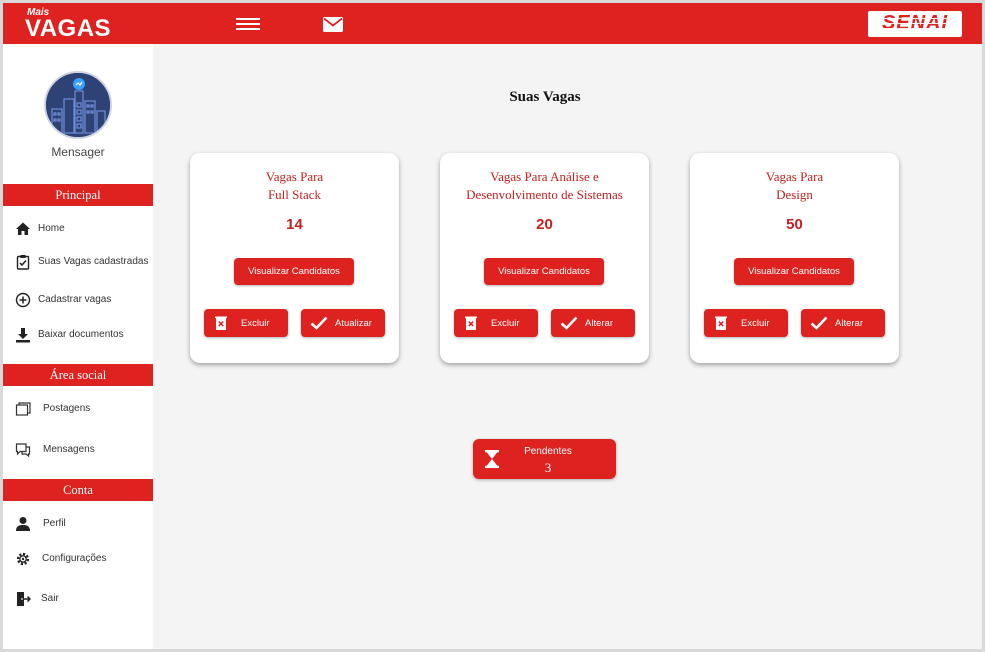 This screenshot has width=985, height=652. Describe the element at coordinates (23, 300) in the screenshot. I see `plus-circle-icon` at that location.